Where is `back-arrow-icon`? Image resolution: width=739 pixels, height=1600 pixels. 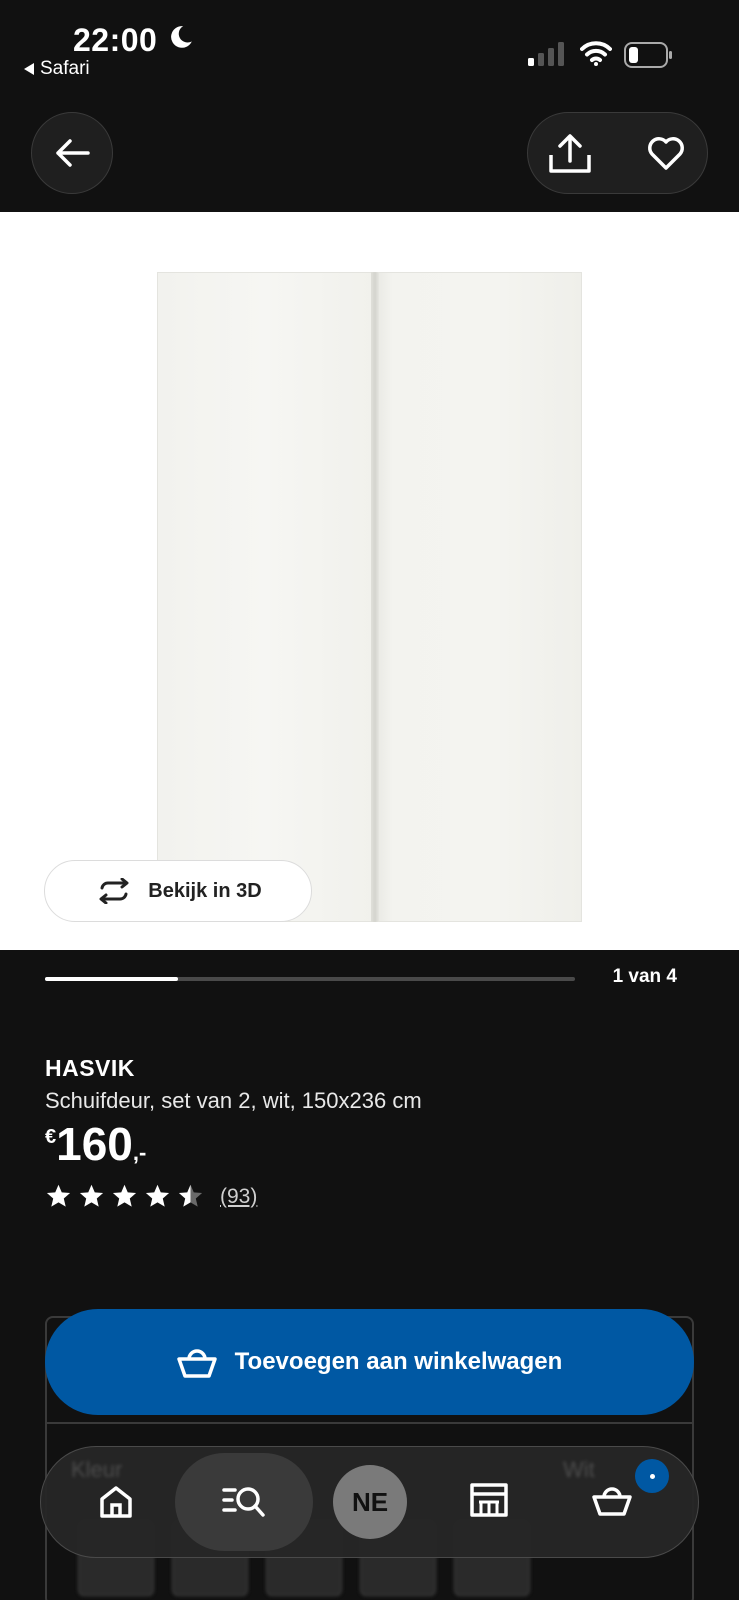
back-arrow-icon is located at coordinates (73, 153).